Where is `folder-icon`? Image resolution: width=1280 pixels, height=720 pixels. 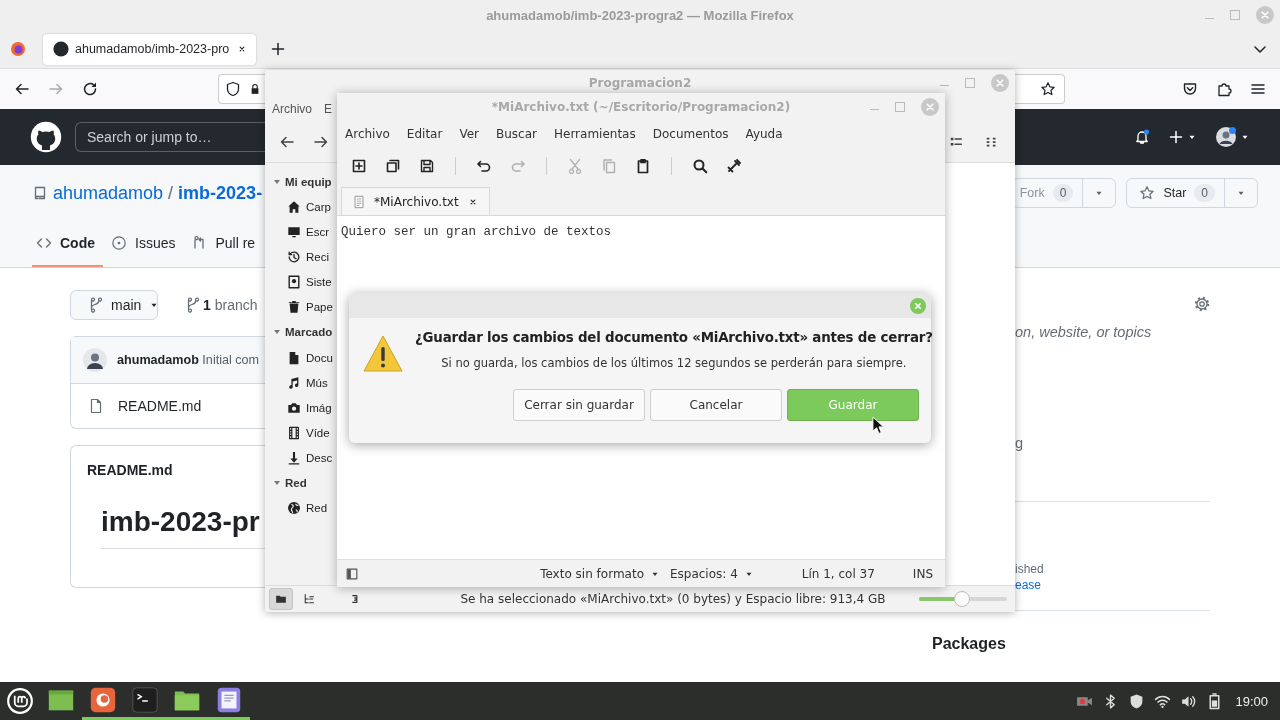
folder-icon is located at coordinates (281, 599).